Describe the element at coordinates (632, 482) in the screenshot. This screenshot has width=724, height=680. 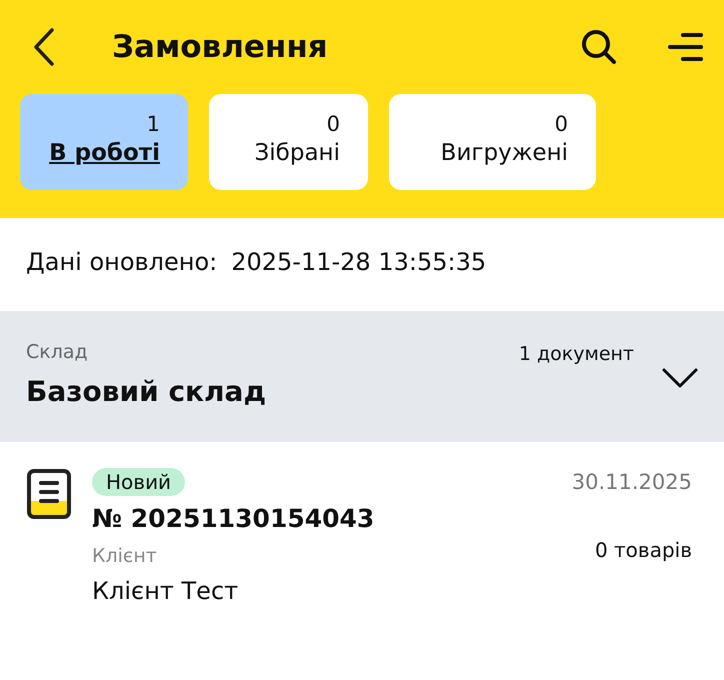
I see `order-date: 30.11.2025` at that location.